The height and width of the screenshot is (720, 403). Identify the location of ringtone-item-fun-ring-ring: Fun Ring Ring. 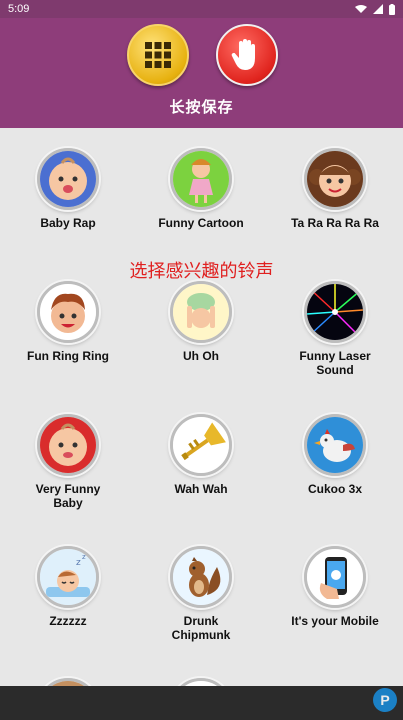
(68, 322).